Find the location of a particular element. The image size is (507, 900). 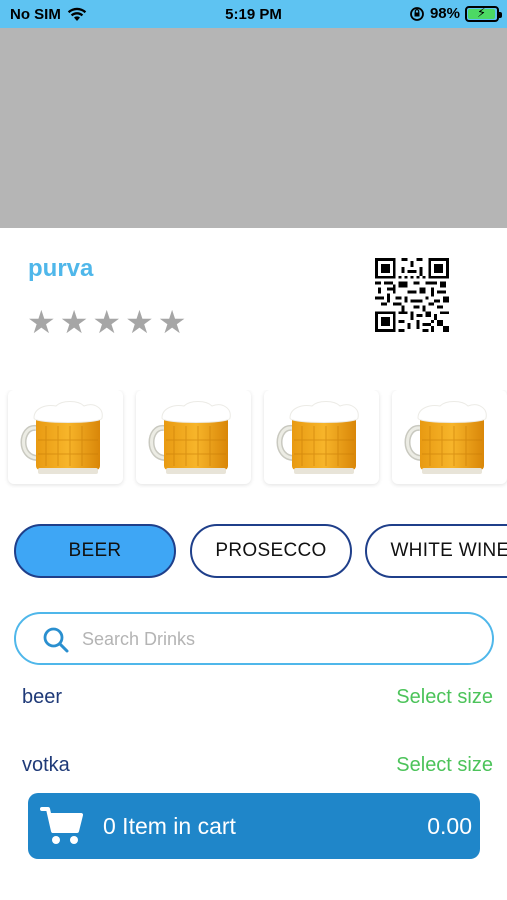

list-item: votka Select size is located at coordinates (253, 769).